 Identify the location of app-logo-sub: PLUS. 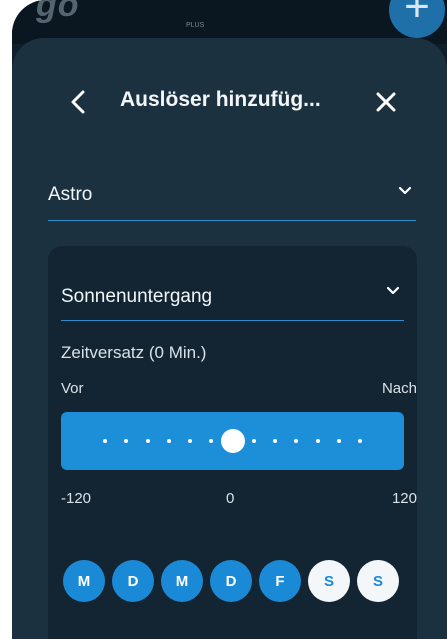
(195, 25).